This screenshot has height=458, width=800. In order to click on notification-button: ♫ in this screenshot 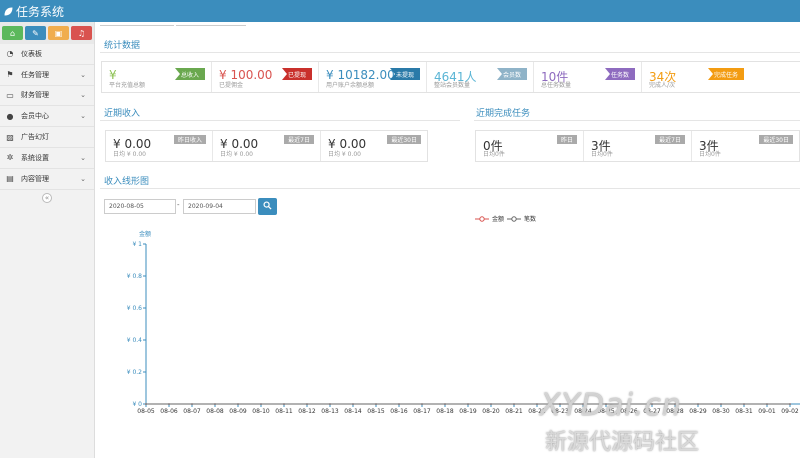, I will do `click(81, 33)`.